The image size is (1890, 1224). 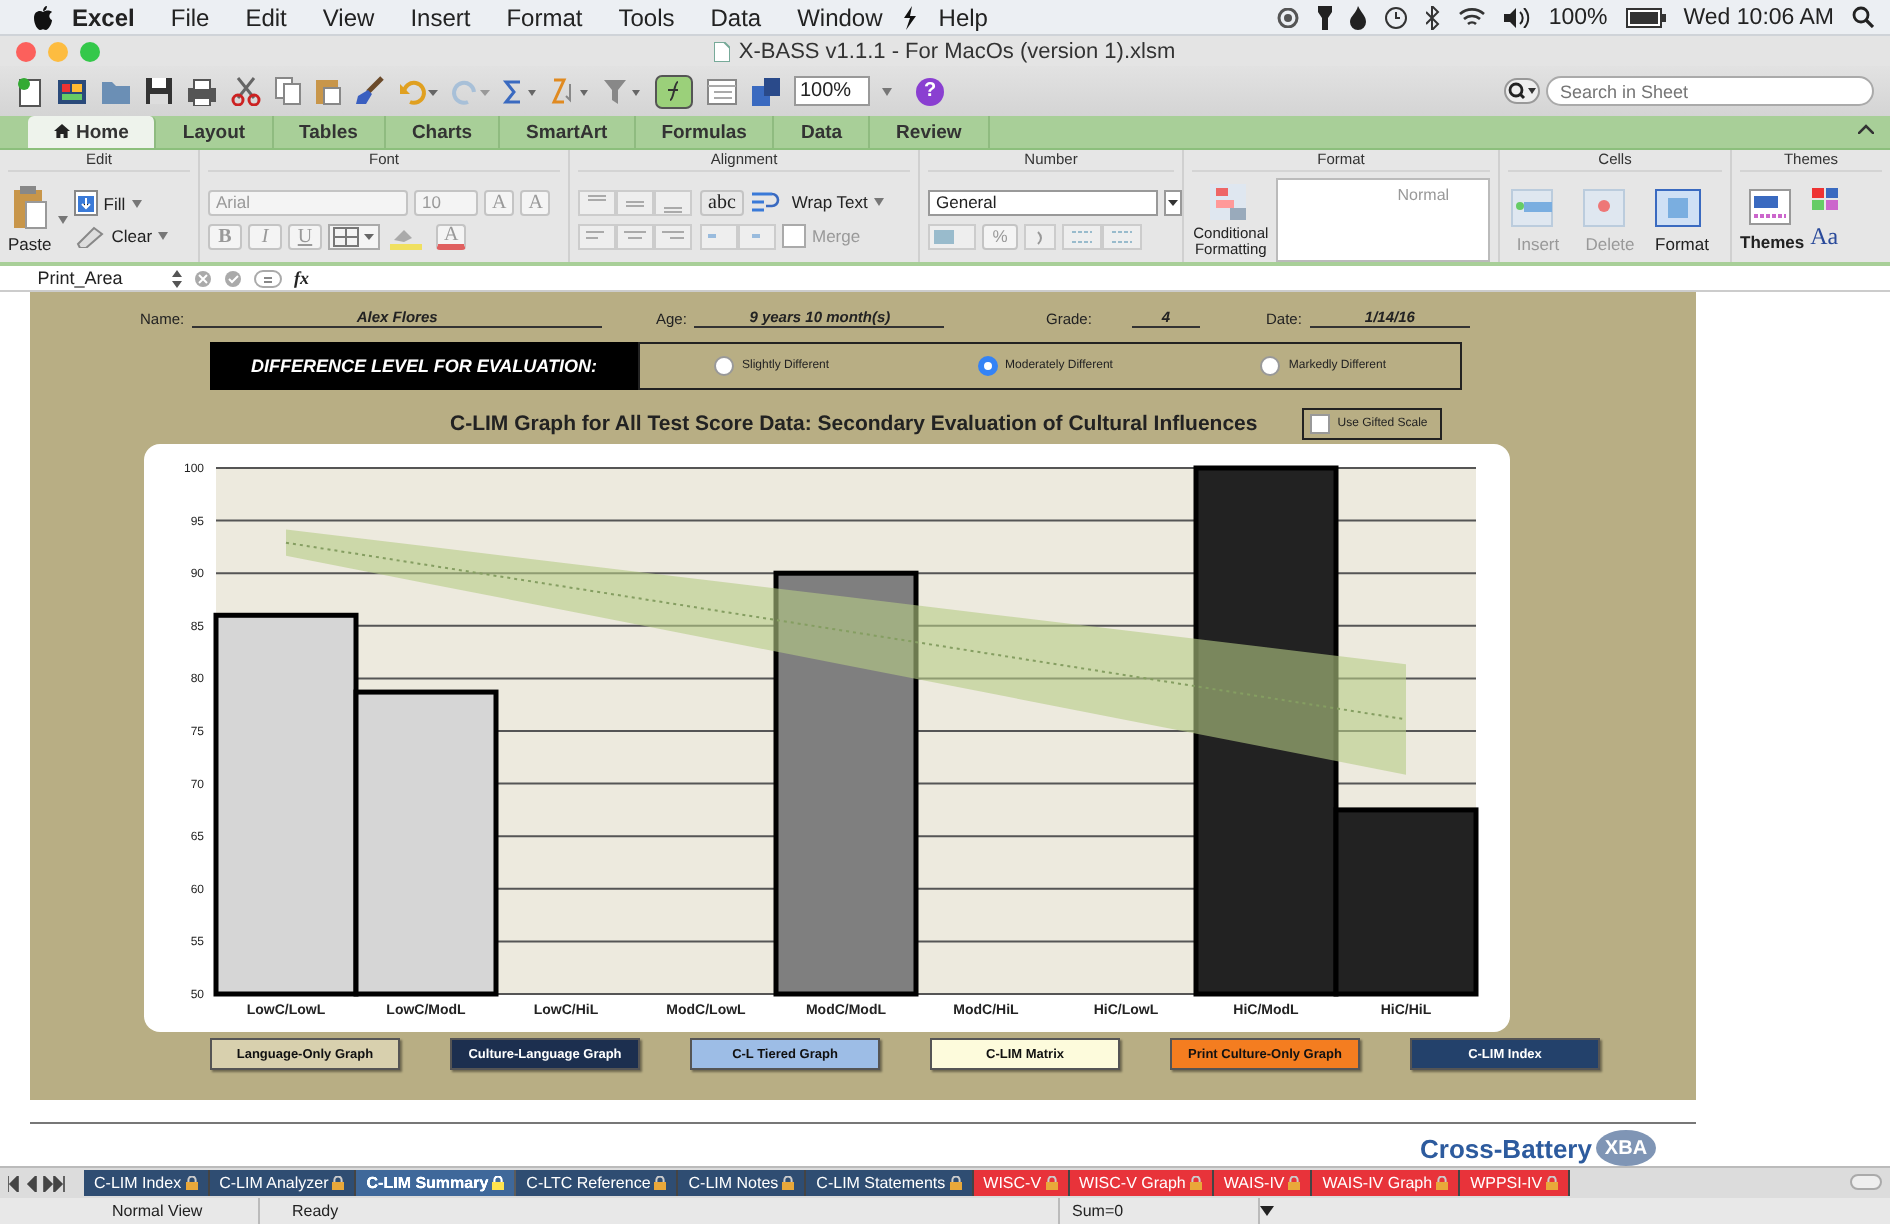 What do you see at coordinates (1141, 1183) in the screenshot?
I see `sheet-tab: WISC-V Graph` at bounding box center [1141, 1183].